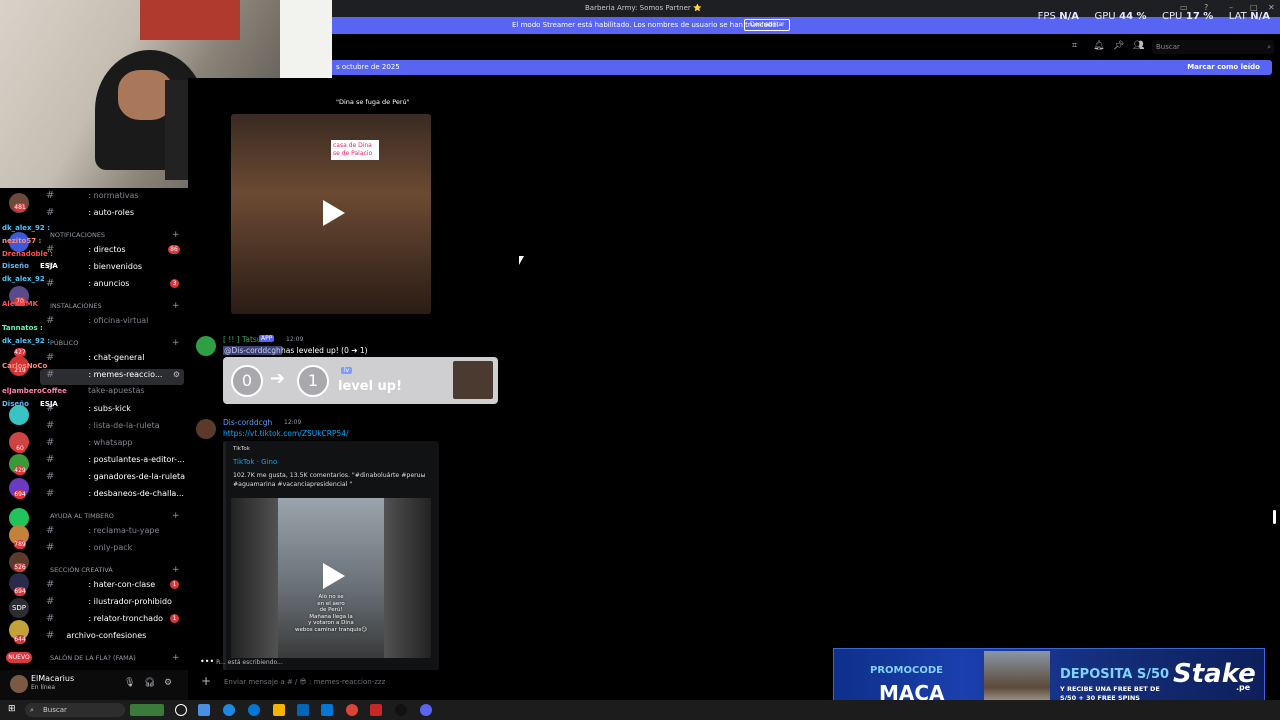 This screenshot has width=1280, height=720. I want to click on channel-lista-de-la-ruleta: #: lista-de-la-ruleta, so click(103, 428).